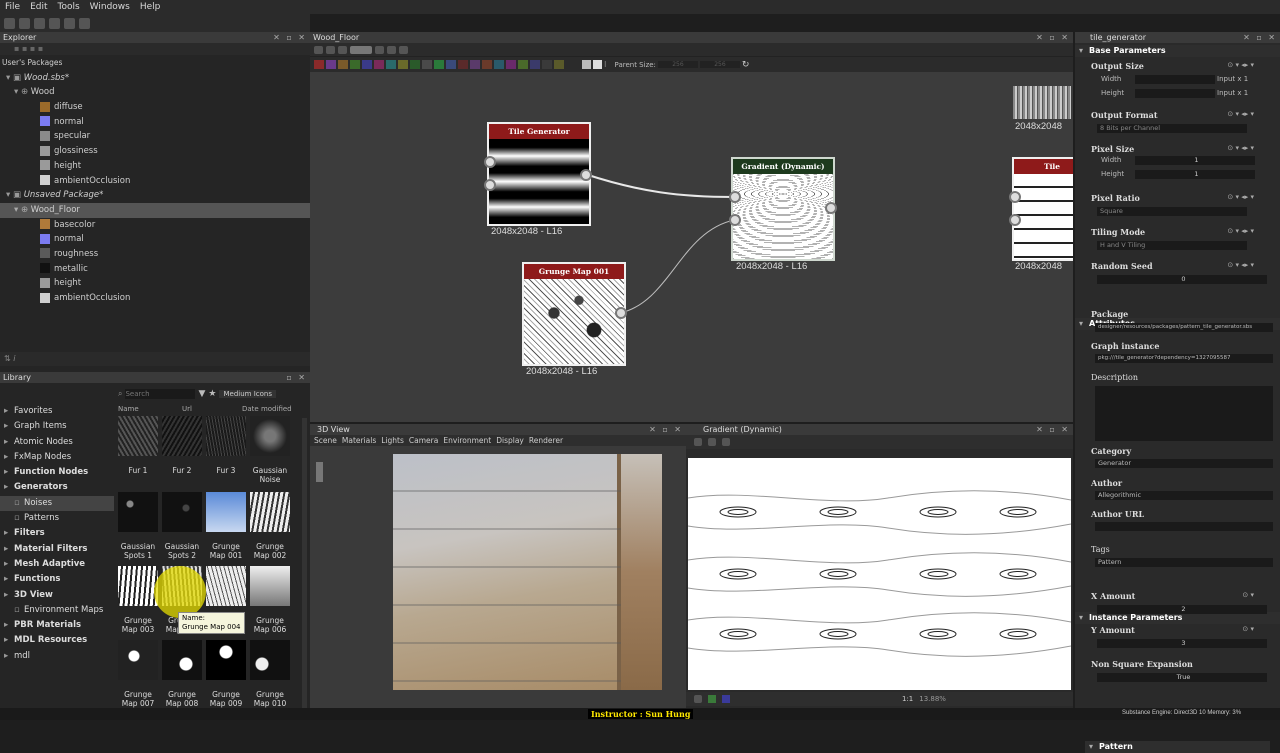  I want to click on tags-field: Pattern, so click(1184, 562).